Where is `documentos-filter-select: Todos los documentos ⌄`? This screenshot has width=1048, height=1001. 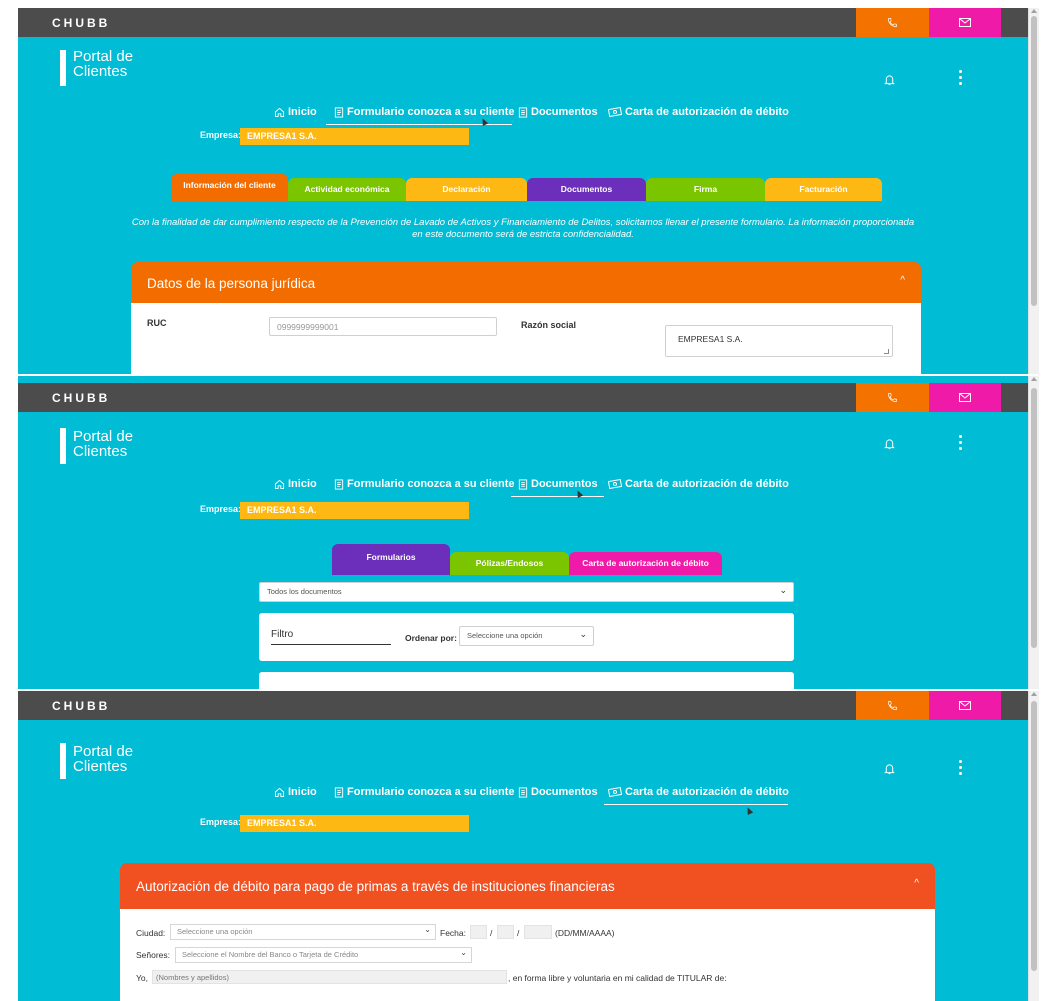 documentos-filter-select: Todos los documentos ⌄ is located at coordinates (526, 592).